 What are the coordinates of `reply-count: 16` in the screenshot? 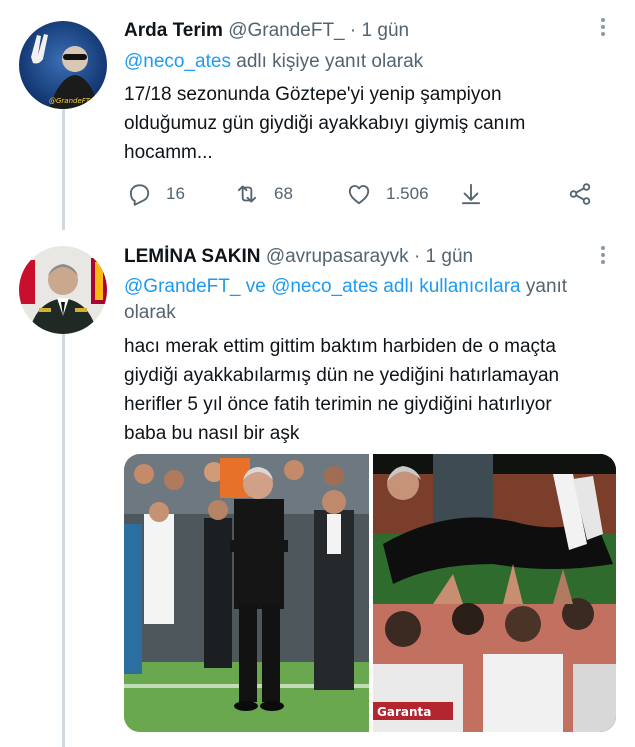 It's located at (175, 193).